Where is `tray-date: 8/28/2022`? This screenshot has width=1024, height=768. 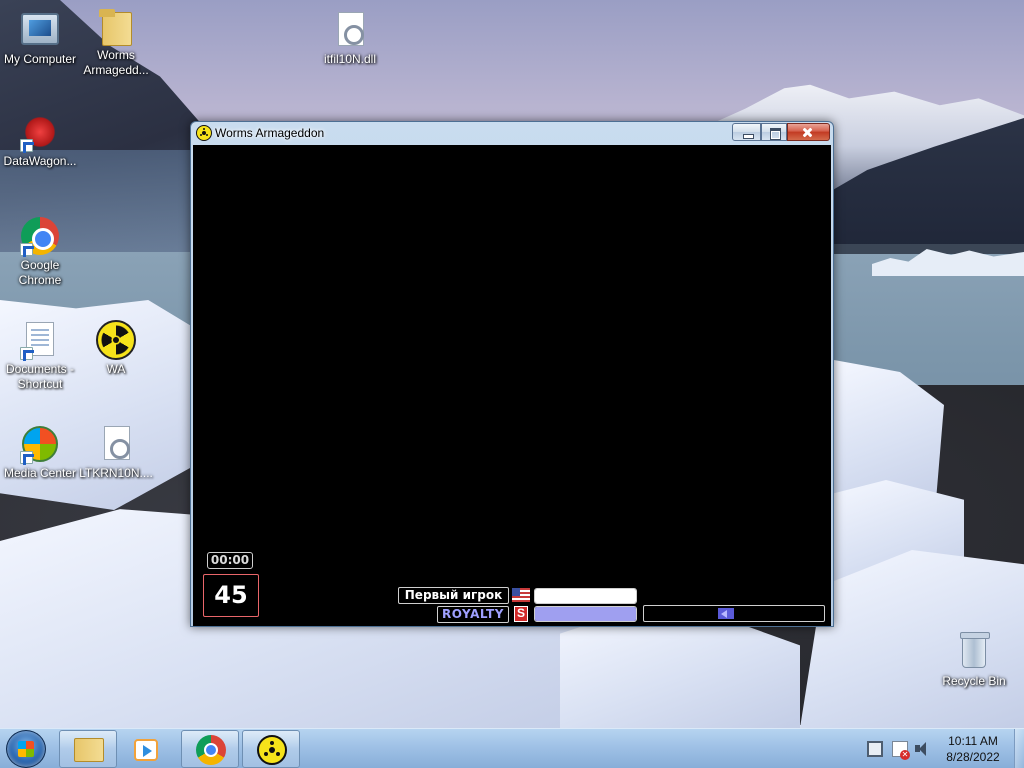
tray-date: 8/28/2022 is located at coordinates (973, 757).